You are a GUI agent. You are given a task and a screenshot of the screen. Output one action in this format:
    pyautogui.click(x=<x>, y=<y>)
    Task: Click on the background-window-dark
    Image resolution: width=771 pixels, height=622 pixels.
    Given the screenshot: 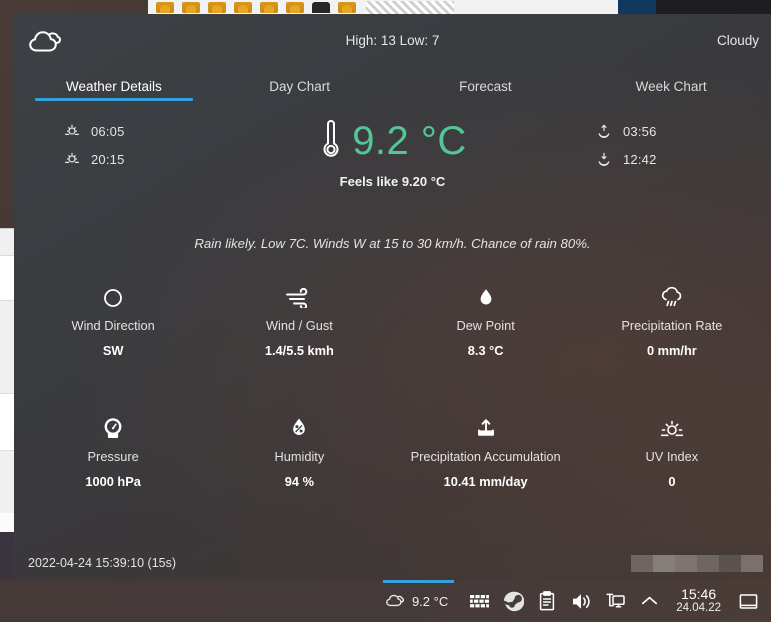 What is the action you would take?
    pyautogui.click(x=713, y=7)
    